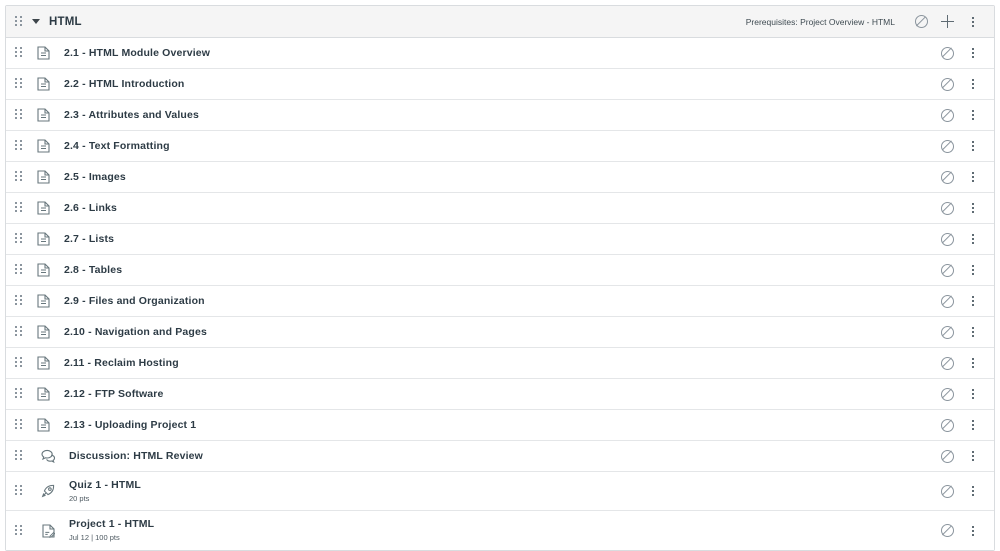 The width and height of the screenshot is (1000, 551). I want to click on module-publish-button, so click(921, 22).